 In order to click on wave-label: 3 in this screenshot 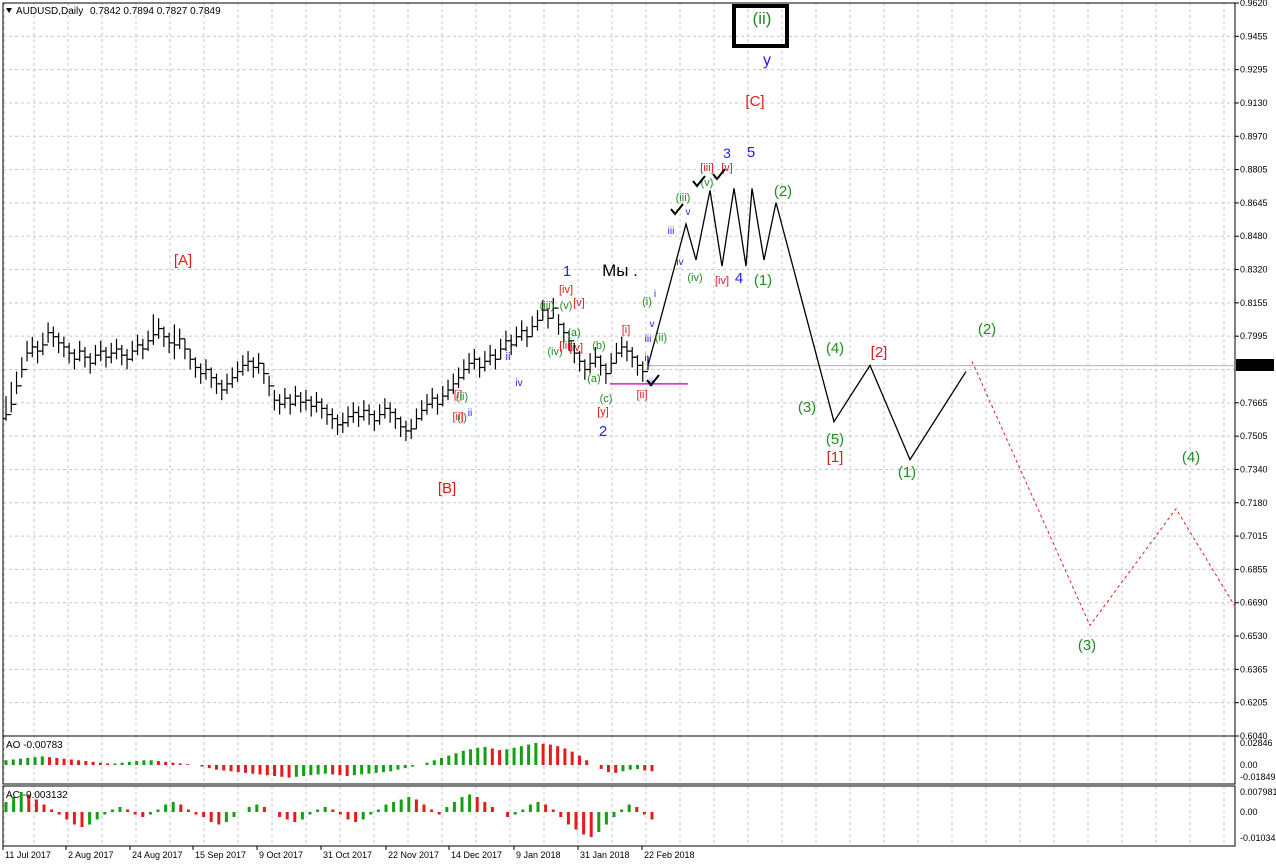, I will do `click(727, 153)`.